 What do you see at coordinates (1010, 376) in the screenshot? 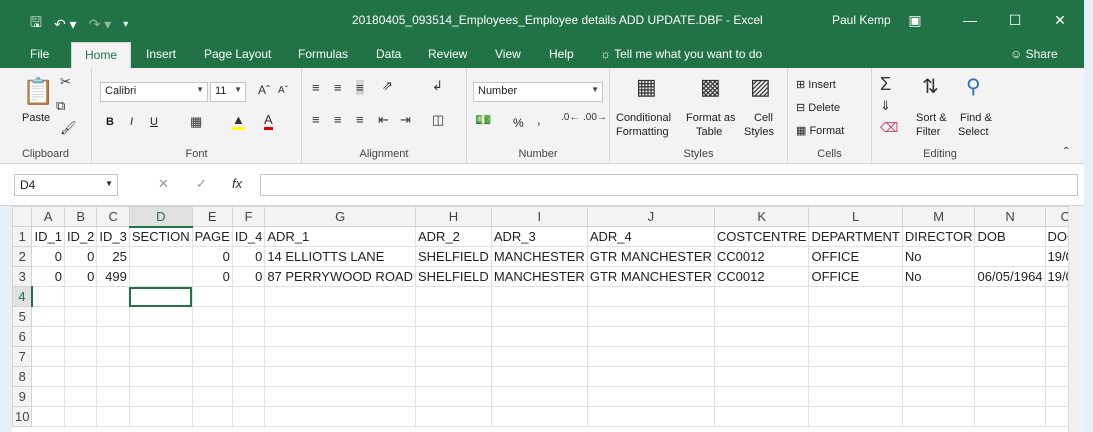
I see `cell-n8` at bounding box center [1010, 376].